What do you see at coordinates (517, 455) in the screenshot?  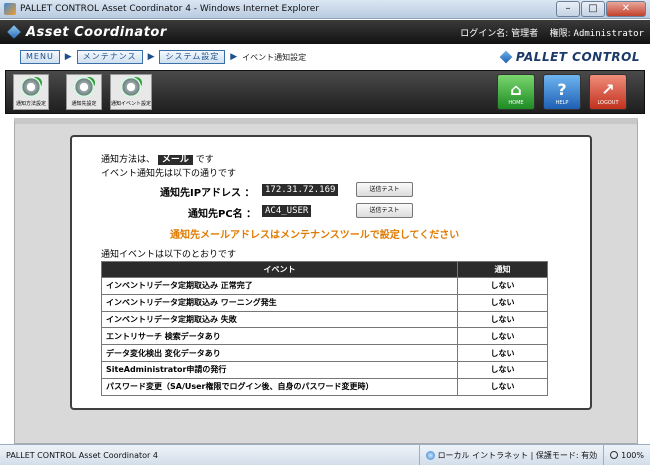 I see `security-zone-text: ローカル イントラネット | 保護モード: 有効` at bounding box center [517, 455].